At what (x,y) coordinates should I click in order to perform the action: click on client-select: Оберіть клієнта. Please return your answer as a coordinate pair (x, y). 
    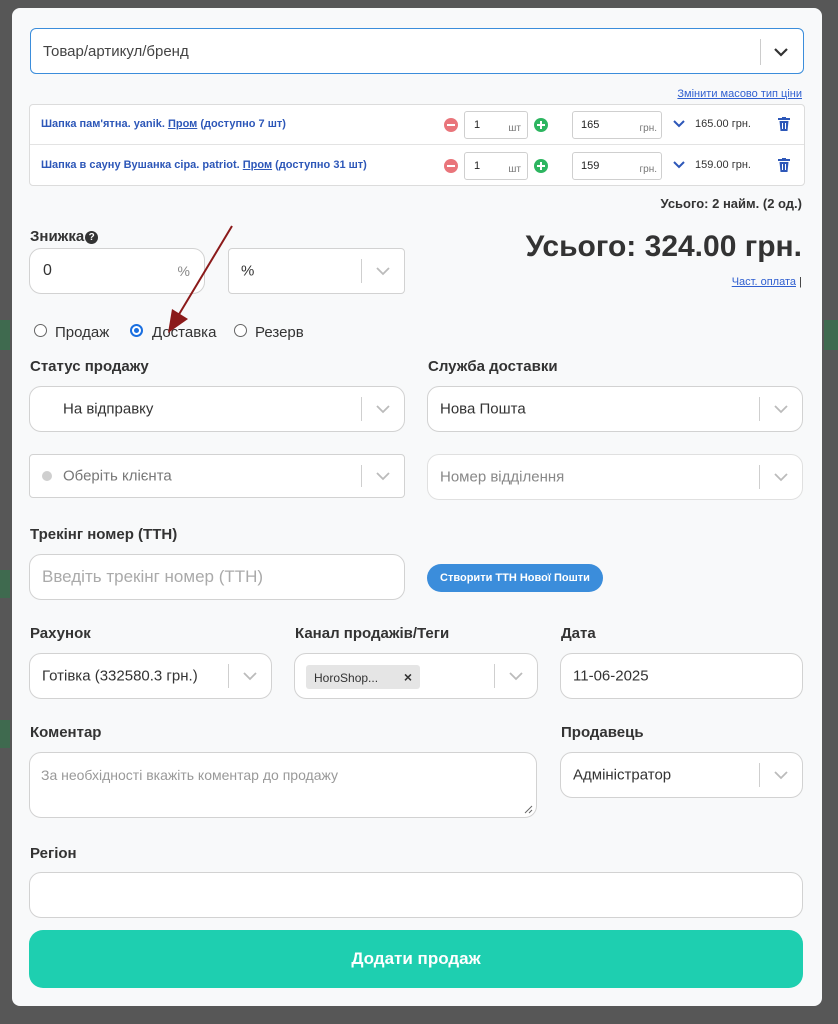
    Looking at the image, I should click on (217, 476).